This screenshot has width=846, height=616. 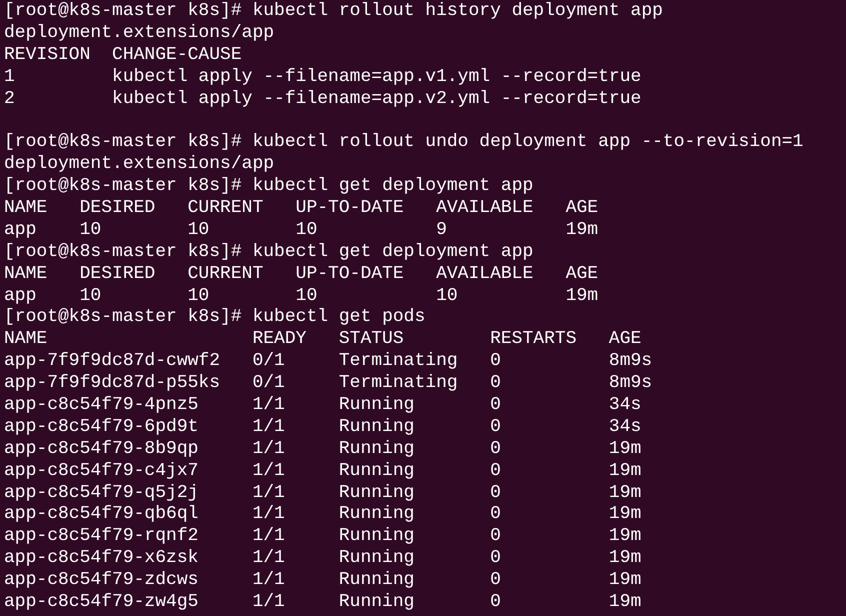 What do you see at coordinates (323, 76) in the screenshot?
I see `output-line: 1 kubectl apply --filename=app.v1.yml --record=true` at bounding box center [323, 76].